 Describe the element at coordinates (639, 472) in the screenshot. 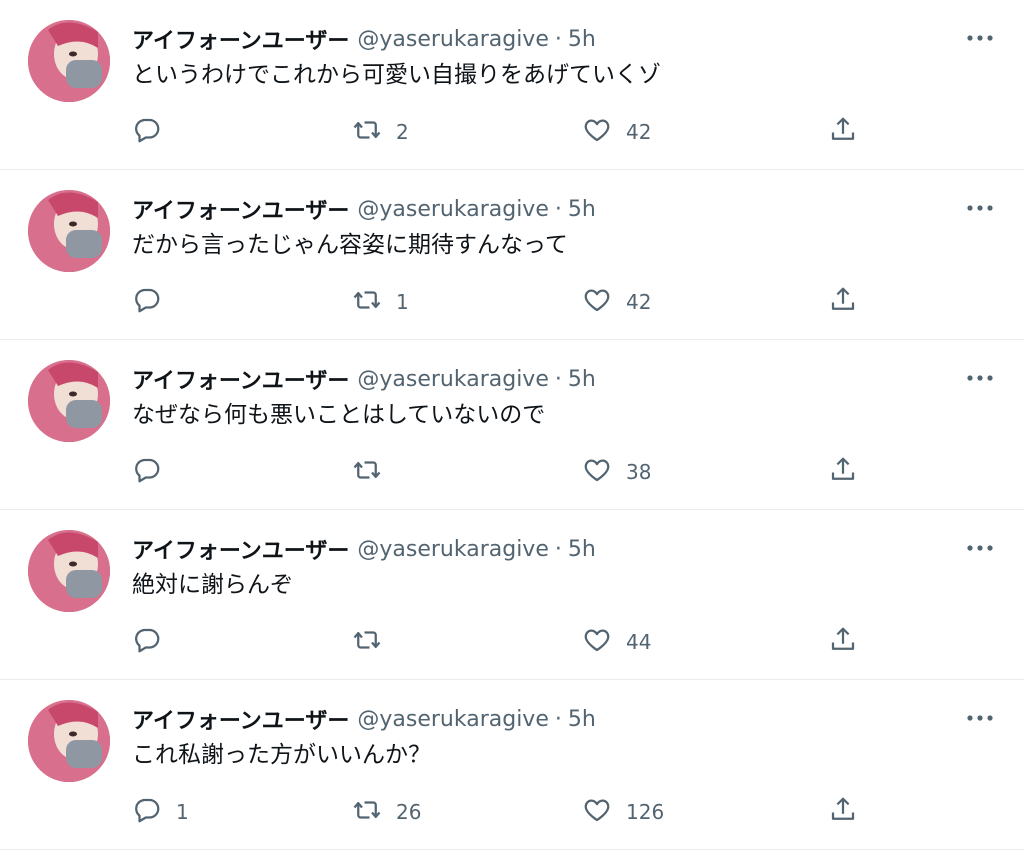

I see `like-count: 38` at that location.